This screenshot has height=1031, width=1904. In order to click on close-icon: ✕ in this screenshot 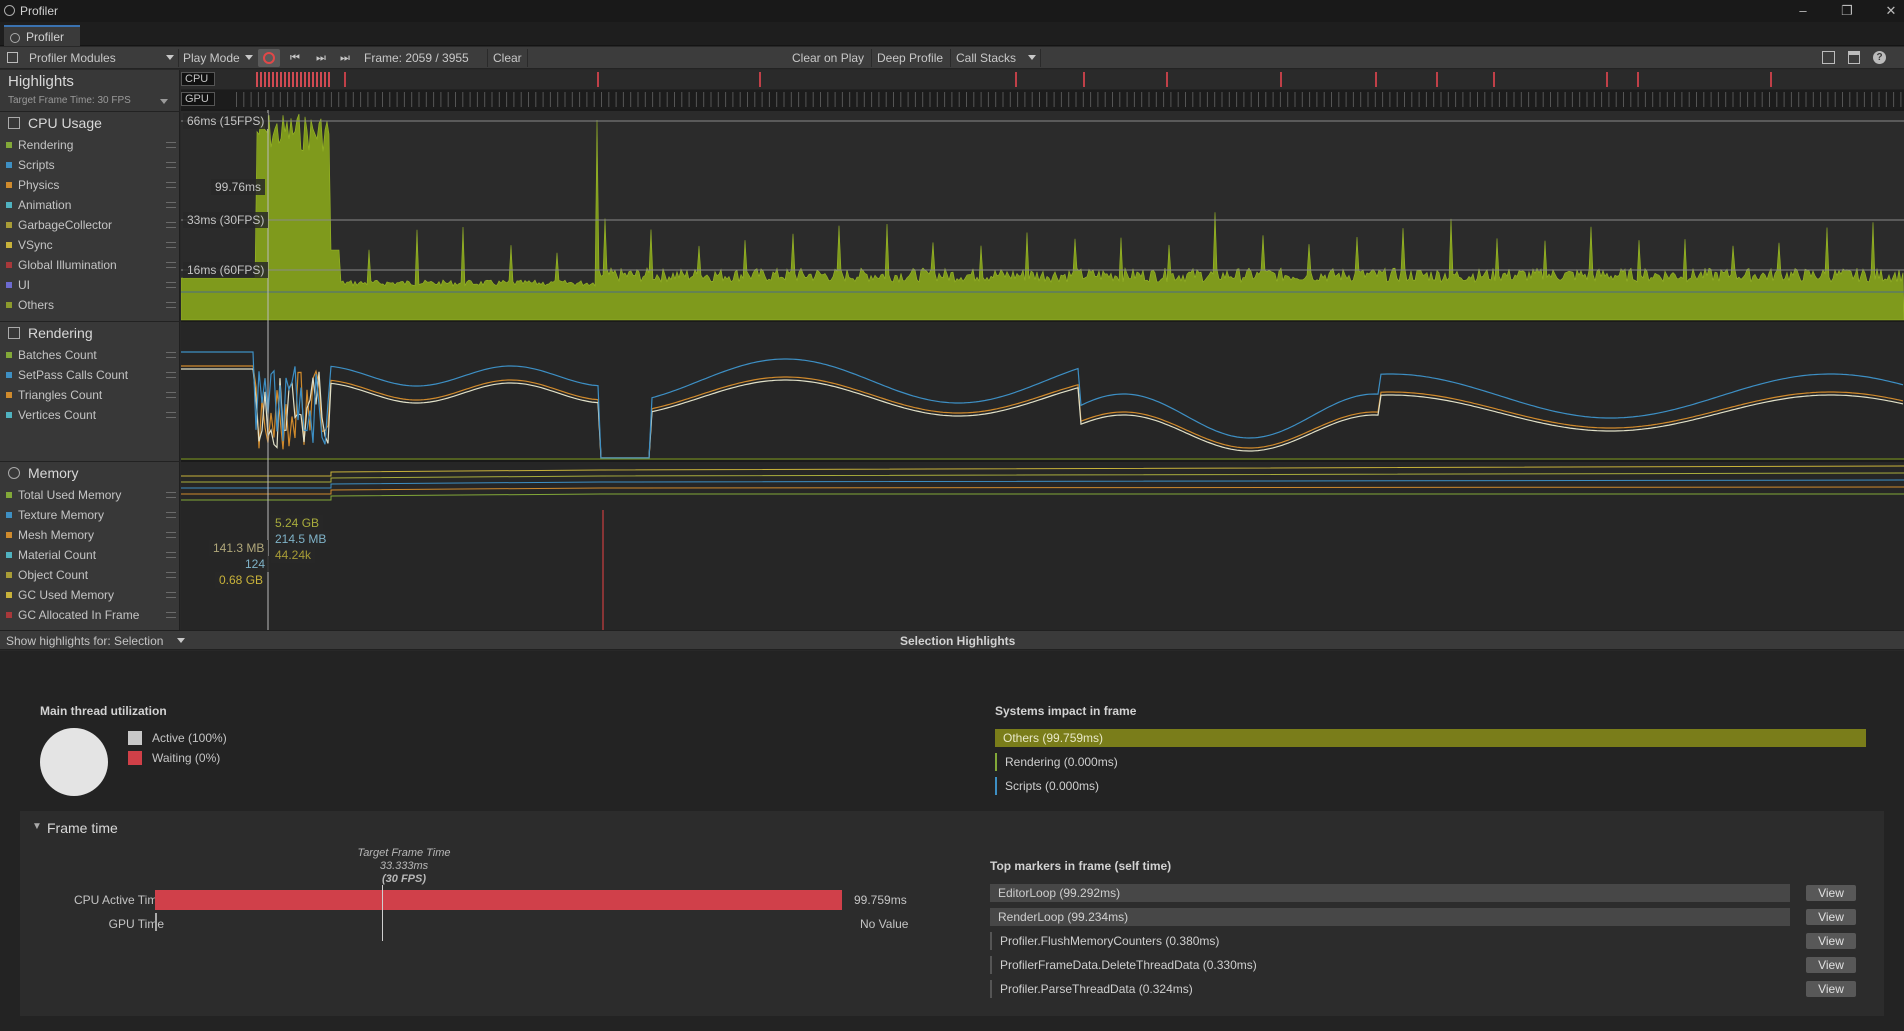, I will do `click(1891, 11)`.